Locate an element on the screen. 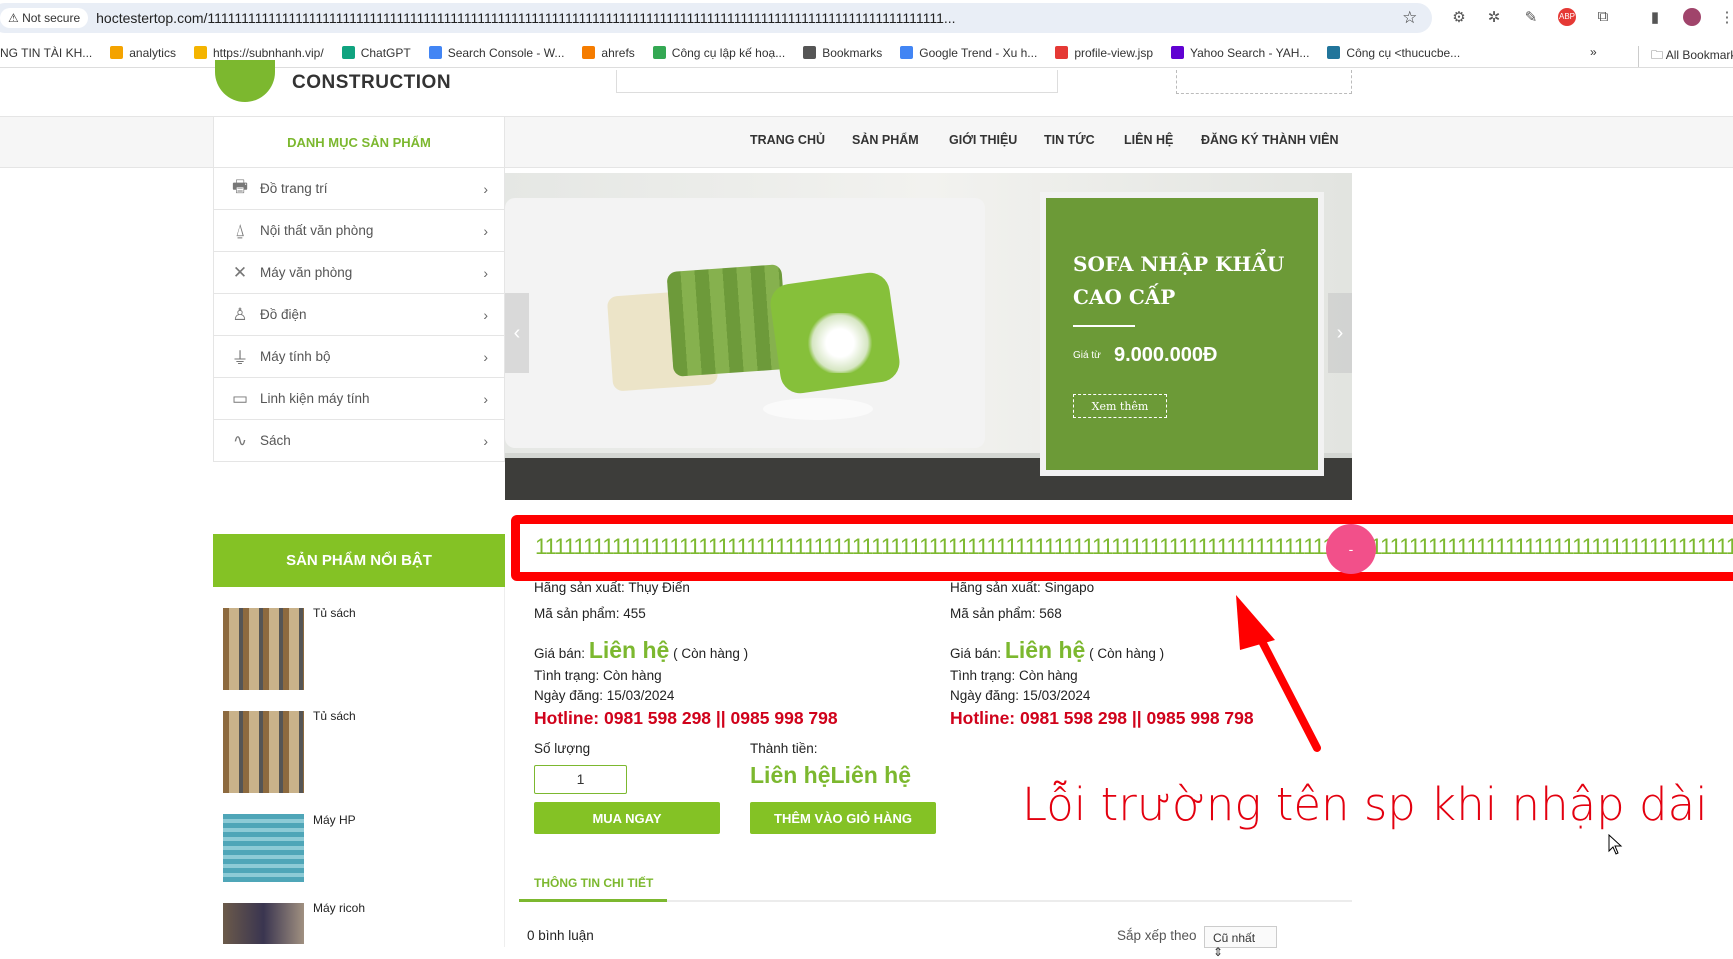 The width and height of the screenshot is (1733, 959). mouse-cursor-icon is located at coordinates (1615, 844).